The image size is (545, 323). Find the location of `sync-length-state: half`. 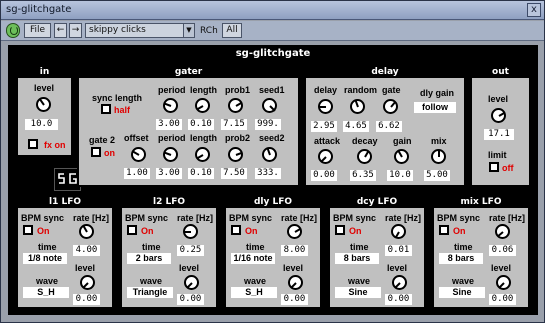

sync-length-state: half is located at coordinates (122, 110).